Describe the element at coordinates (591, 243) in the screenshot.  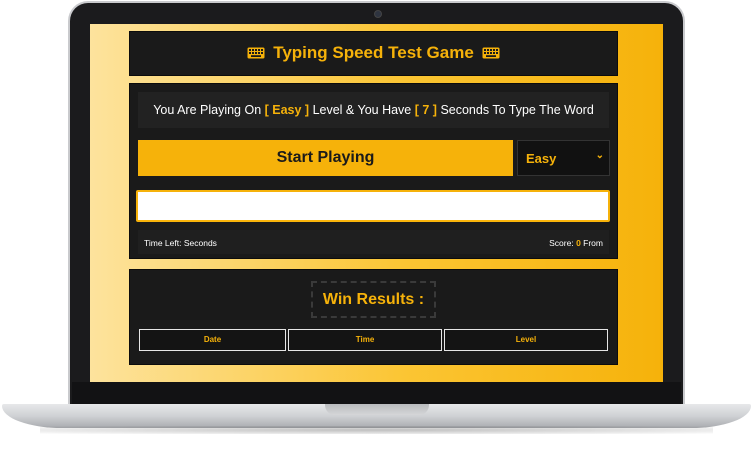
I see `score-from: From` at that location.